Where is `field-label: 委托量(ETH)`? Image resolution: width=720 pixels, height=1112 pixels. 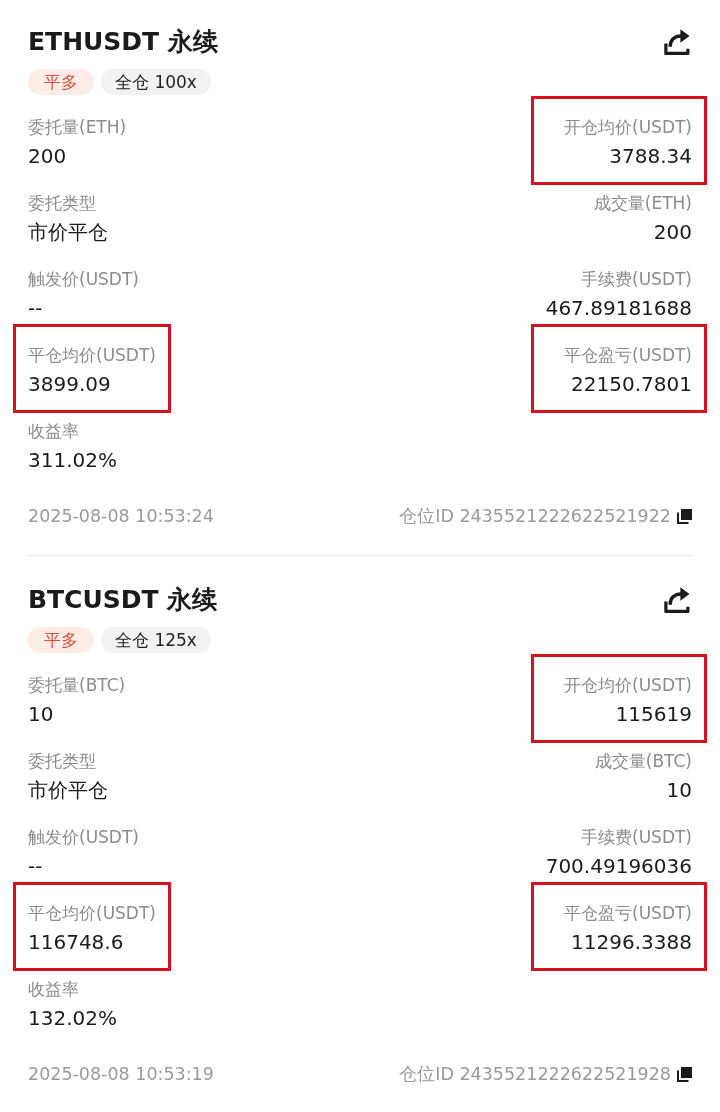 field-label: 委托量(ETH) is located at coordinates (77, 127).